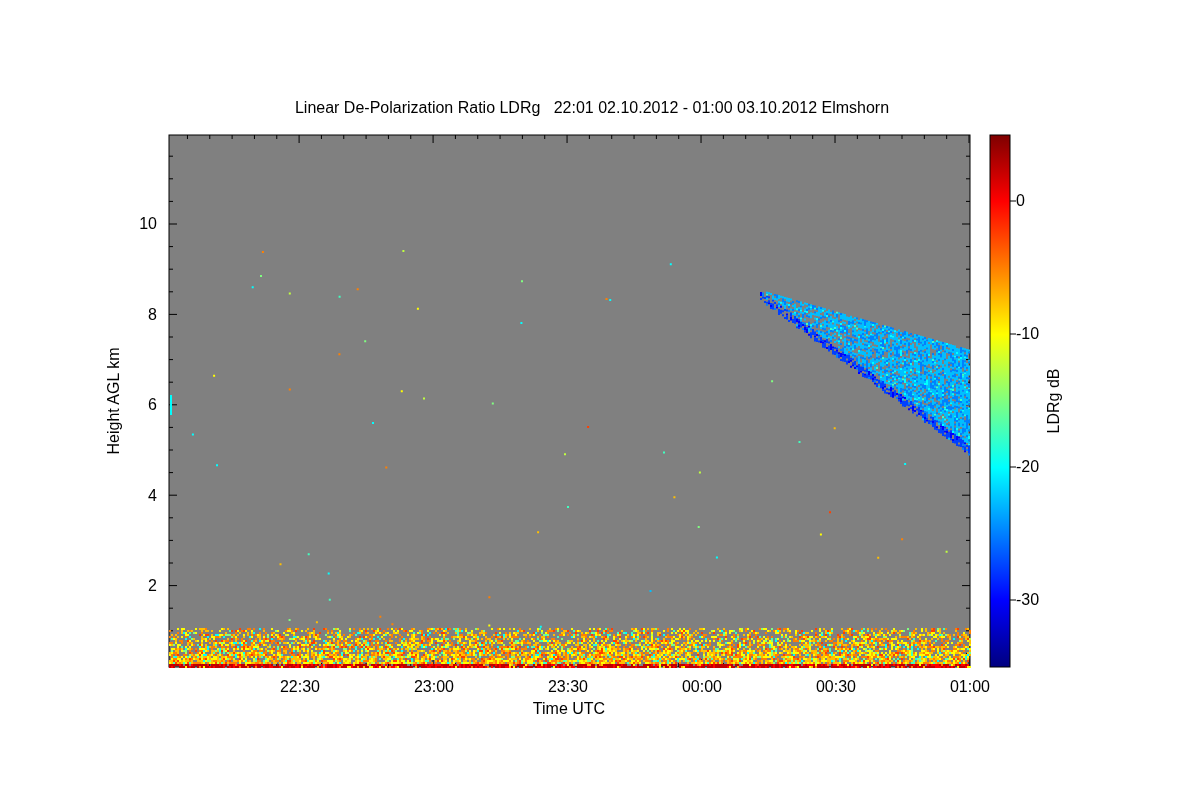 The image size is (1200, 800). What do you see at coordinates (152, 314) in the screenshot?
I see `y-tick-label: 8` at bounding box center [152, 314].